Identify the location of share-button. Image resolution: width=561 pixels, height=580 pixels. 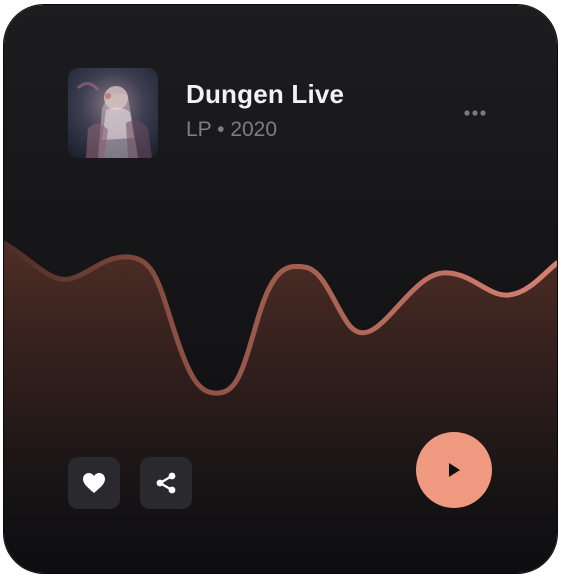
(166, 483).